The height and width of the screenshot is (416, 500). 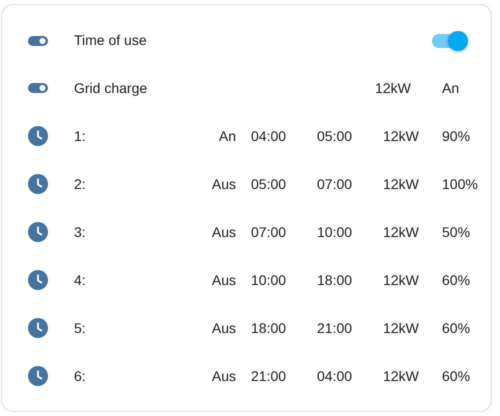 What do you see at coordinates (335, 232) in the screenshot?
I see `end-time: 10:00` at bounding box center [335, 232].